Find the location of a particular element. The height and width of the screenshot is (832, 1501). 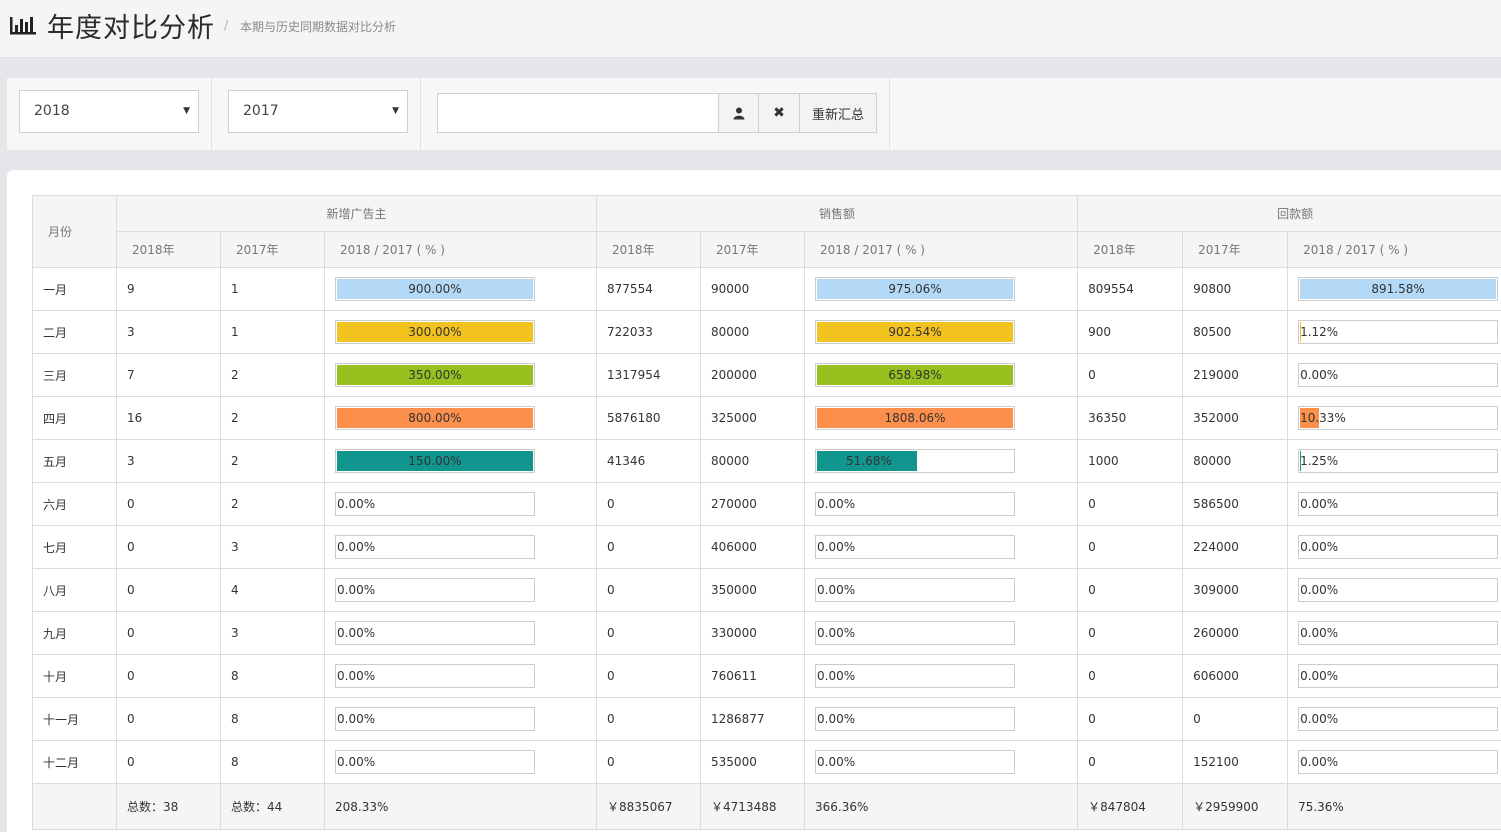

group-header-payments: 回款额 is located at coordinates (1289, 213).